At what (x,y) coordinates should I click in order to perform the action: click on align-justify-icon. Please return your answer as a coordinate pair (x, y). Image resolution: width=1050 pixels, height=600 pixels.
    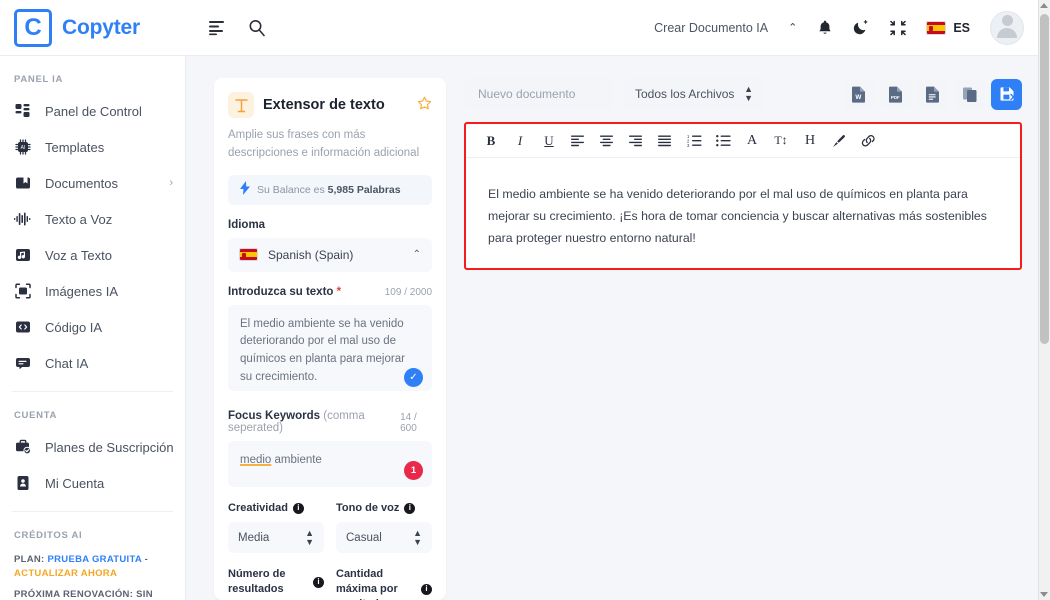
    Looking at the image, I should click on (665, 141).